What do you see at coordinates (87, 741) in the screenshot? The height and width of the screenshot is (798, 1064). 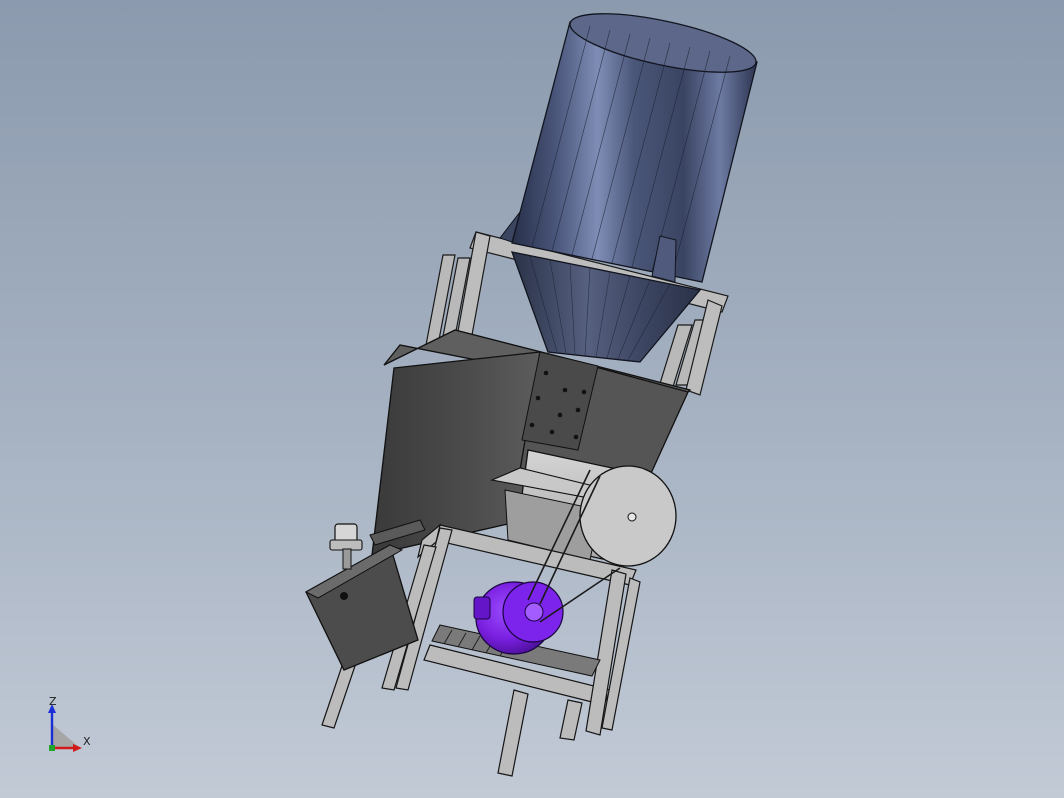 I see `x-axis-label: X` at bounding box center [87, 741].